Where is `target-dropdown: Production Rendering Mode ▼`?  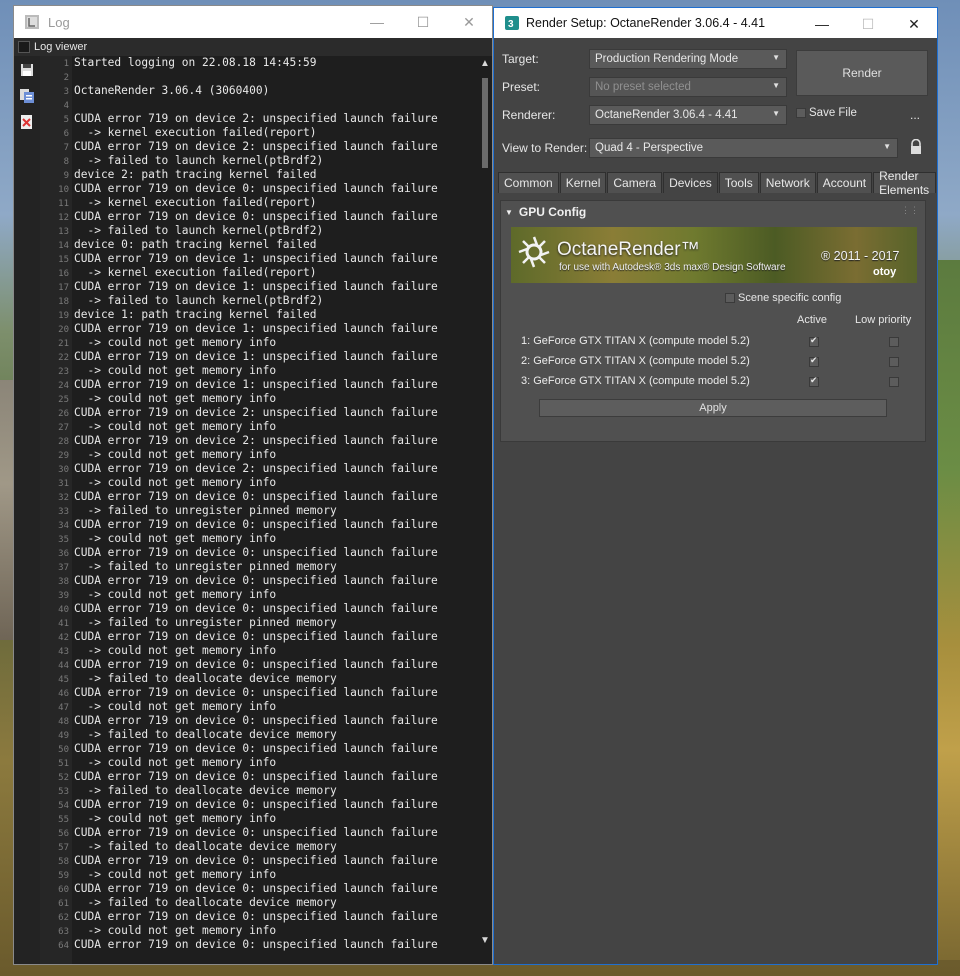
target-dropdown: Production Rendering Mode ▼ is located at coordinates (688, 59).